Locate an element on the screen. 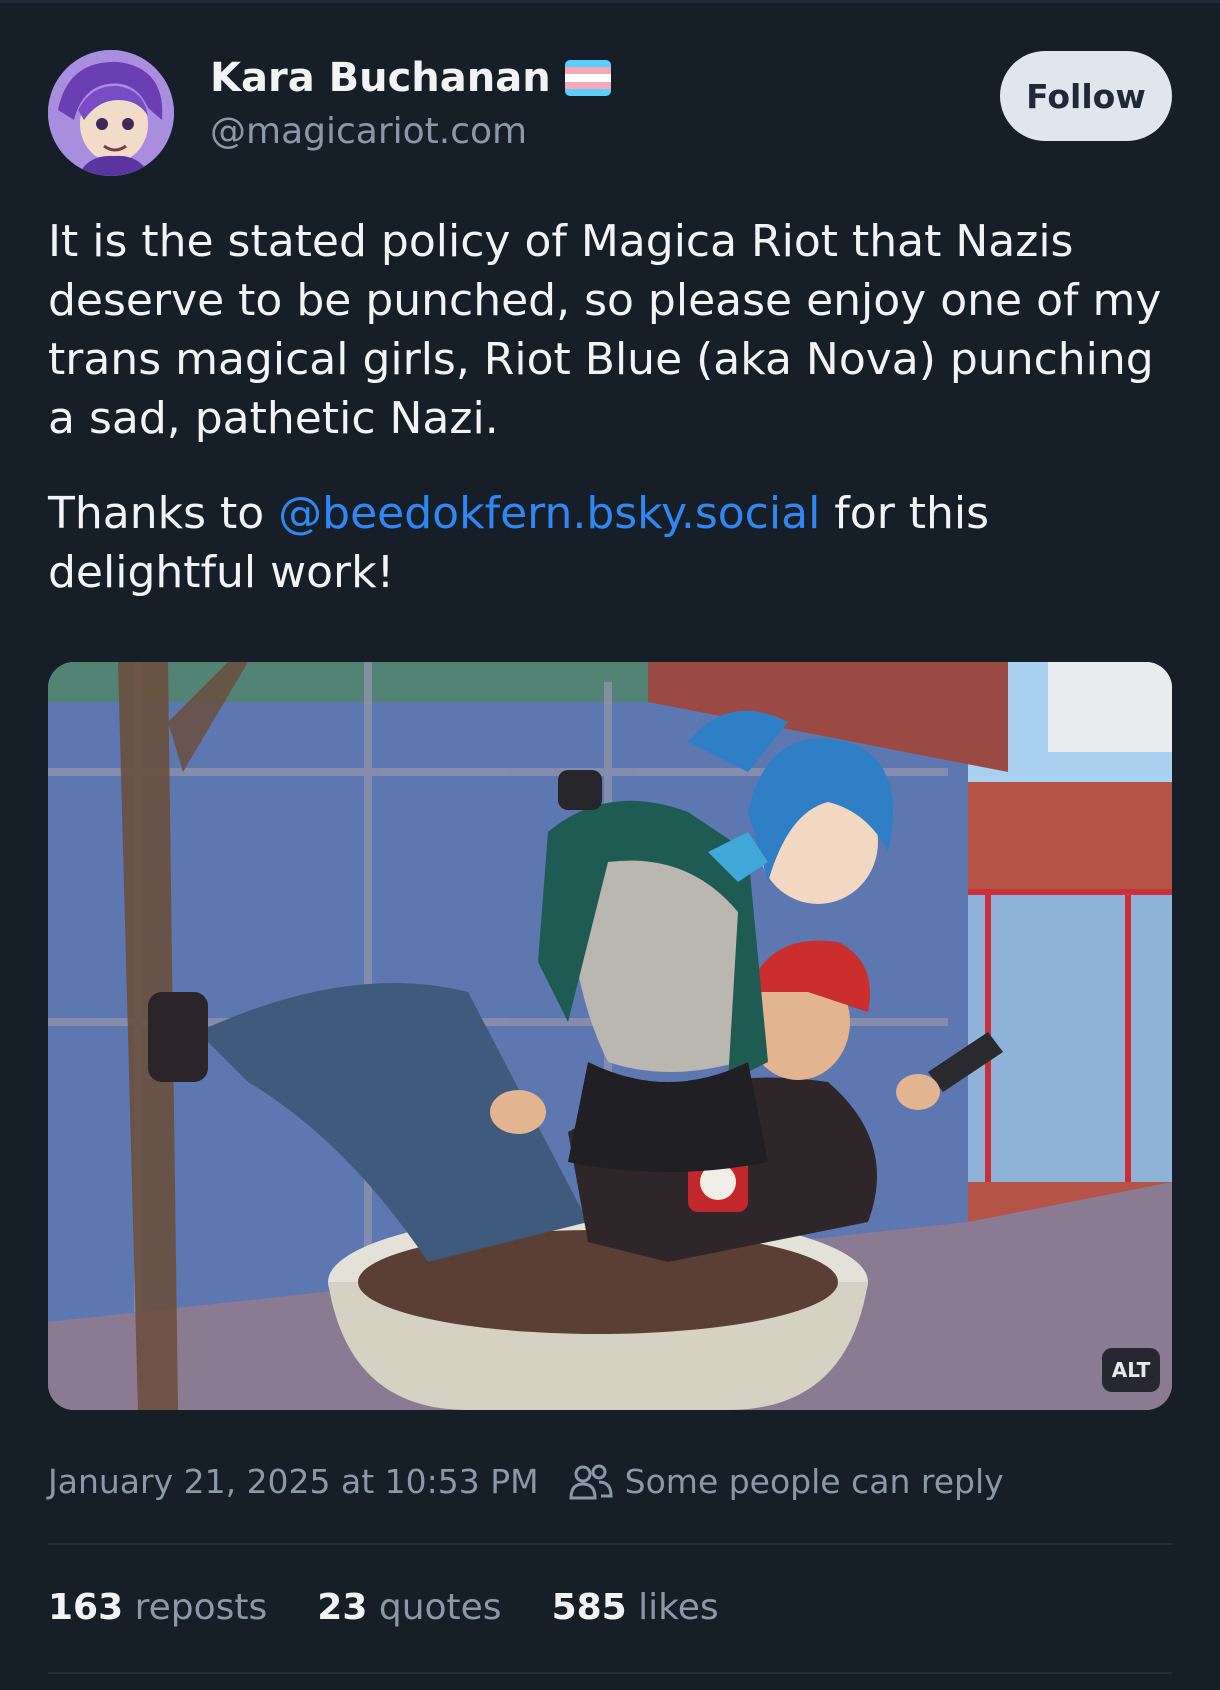 This screenshot has height=1690, width=1220. reply-settings: Some people can reply is located at coordinates (786, 1482).